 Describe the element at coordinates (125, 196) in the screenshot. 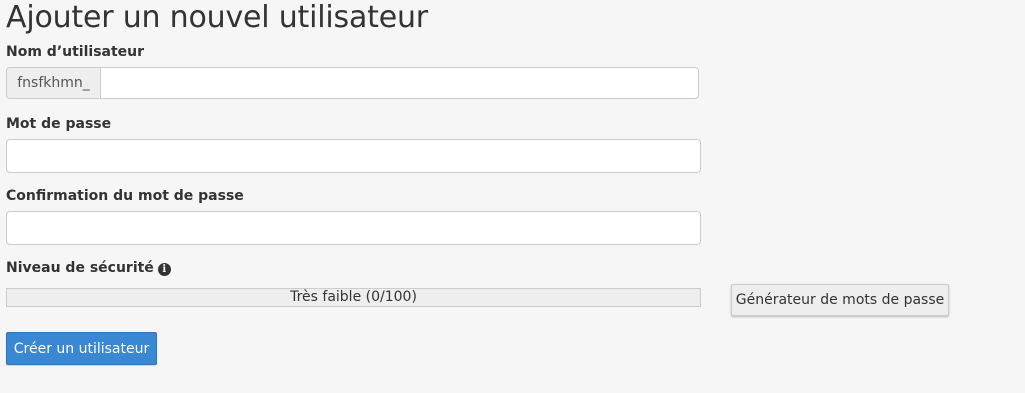

I see `password-confirm-label: Confirmation du mot de passe` at that location.